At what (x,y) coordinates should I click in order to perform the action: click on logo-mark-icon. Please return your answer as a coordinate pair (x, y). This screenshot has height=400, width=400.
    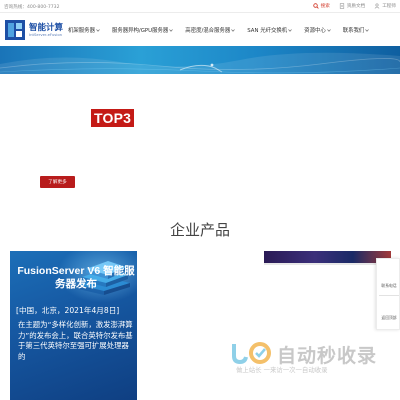
    Looking at the image, I should click on (15, 30).